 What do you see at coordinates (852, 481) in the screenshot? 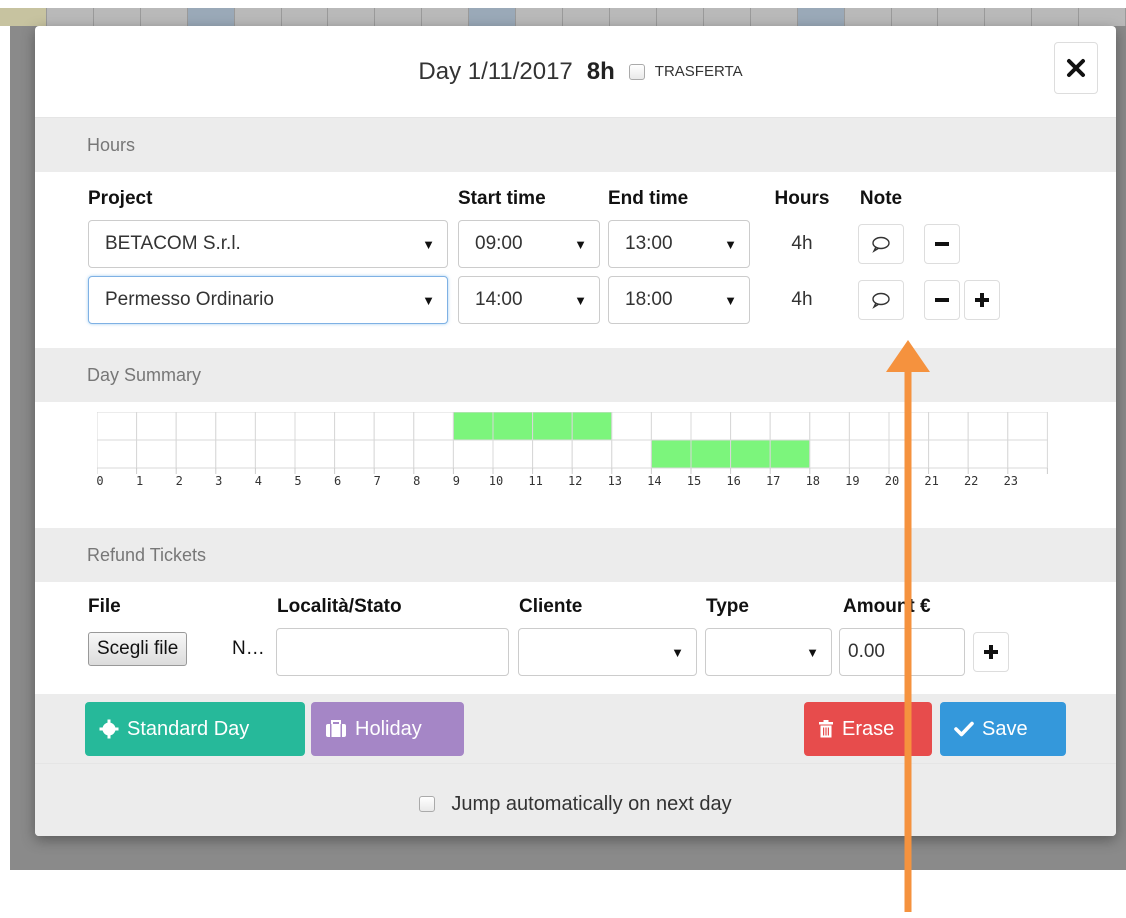
I see `timeline-hour-label: 19` at bounding box center [852, 481].